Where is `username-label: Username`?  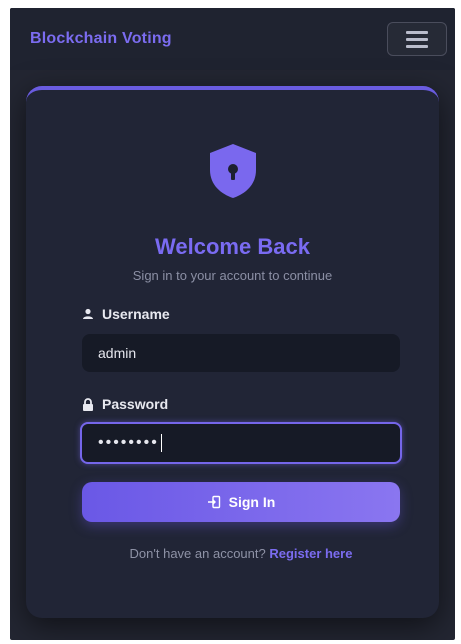 username-label: Username is located at coordinates (126, 314).